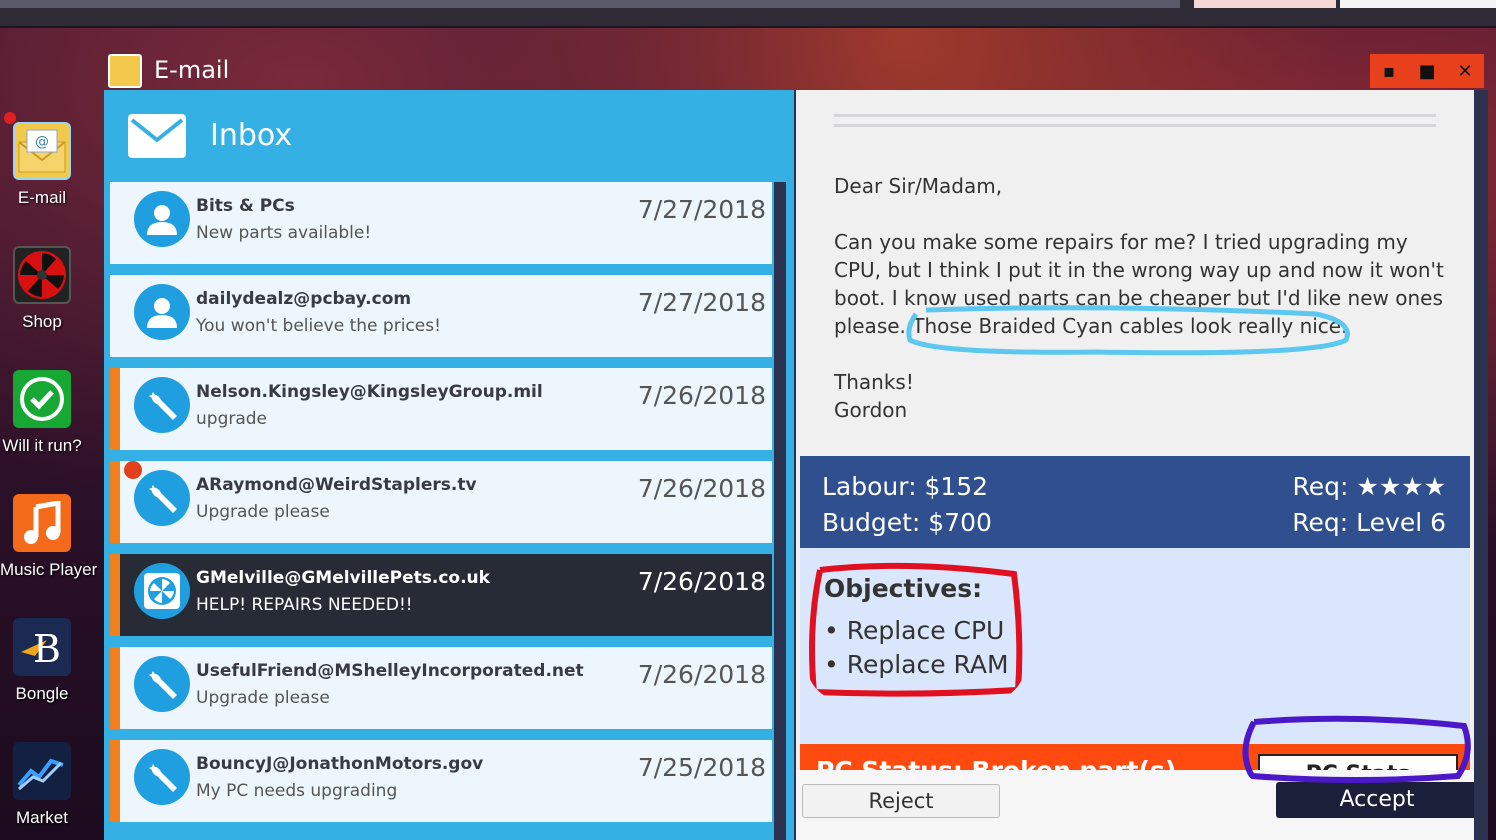 This screenshot has height=840, width=1496. I want to click on top-taskbar, so click(748, 14).